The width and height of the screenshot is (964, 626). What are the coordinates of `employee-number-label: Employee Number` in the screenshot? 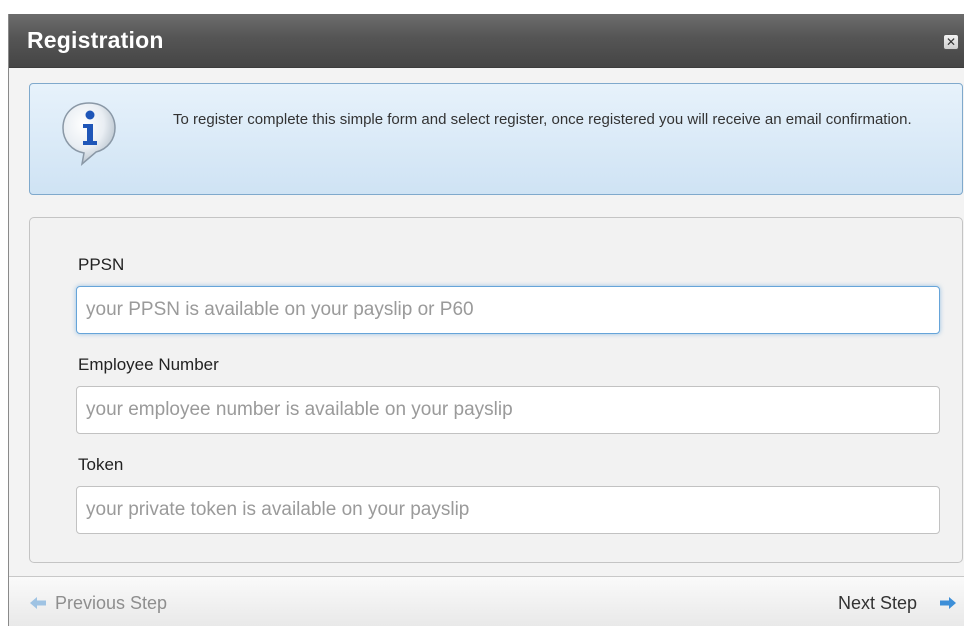 It's located at (148, 364).